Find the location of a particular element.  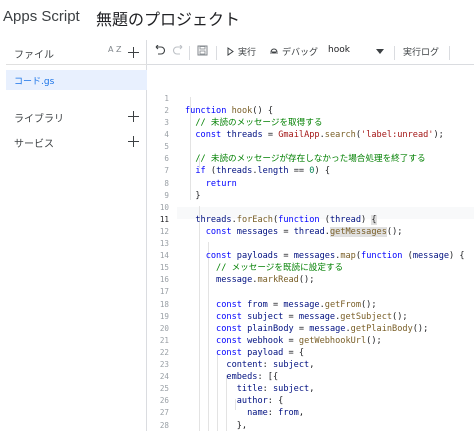

execution-log-button: 実行ログ is located at coordinates (421, 51).